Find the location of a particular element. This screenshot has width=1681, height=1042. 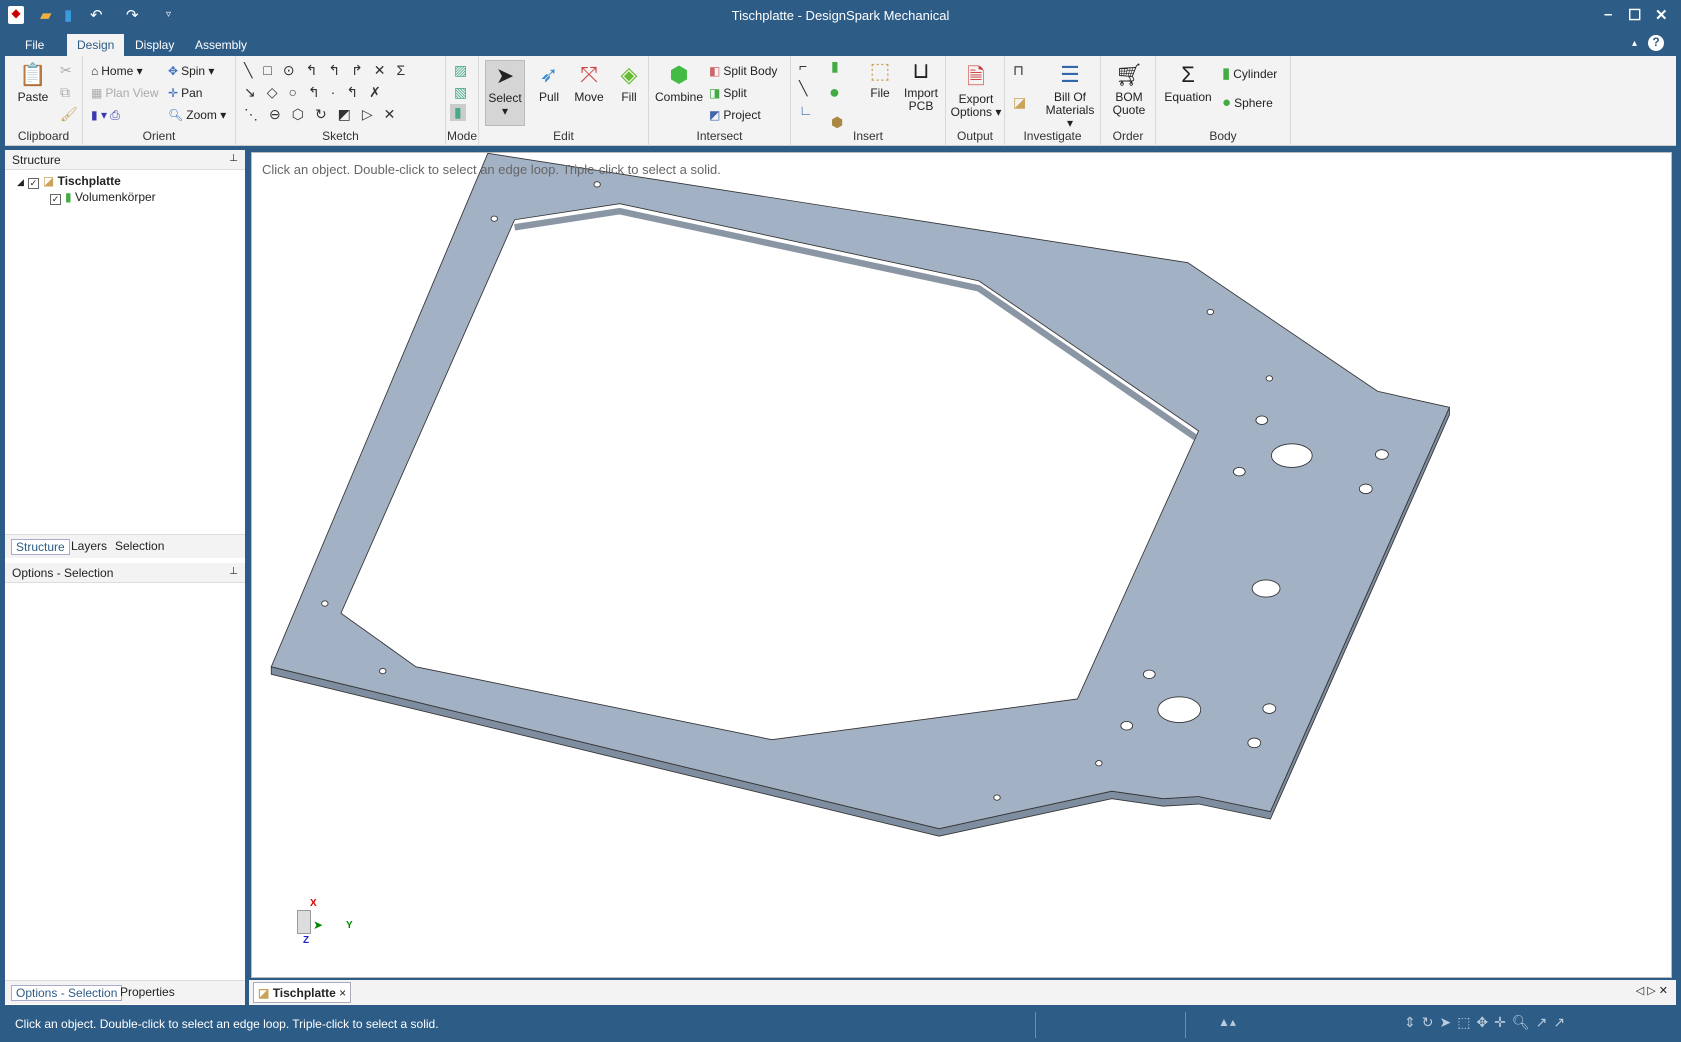

view-tools: ⇕↻➤⬚✥✛🔍︎↗↗ is located at coordinates (1487, 1022).